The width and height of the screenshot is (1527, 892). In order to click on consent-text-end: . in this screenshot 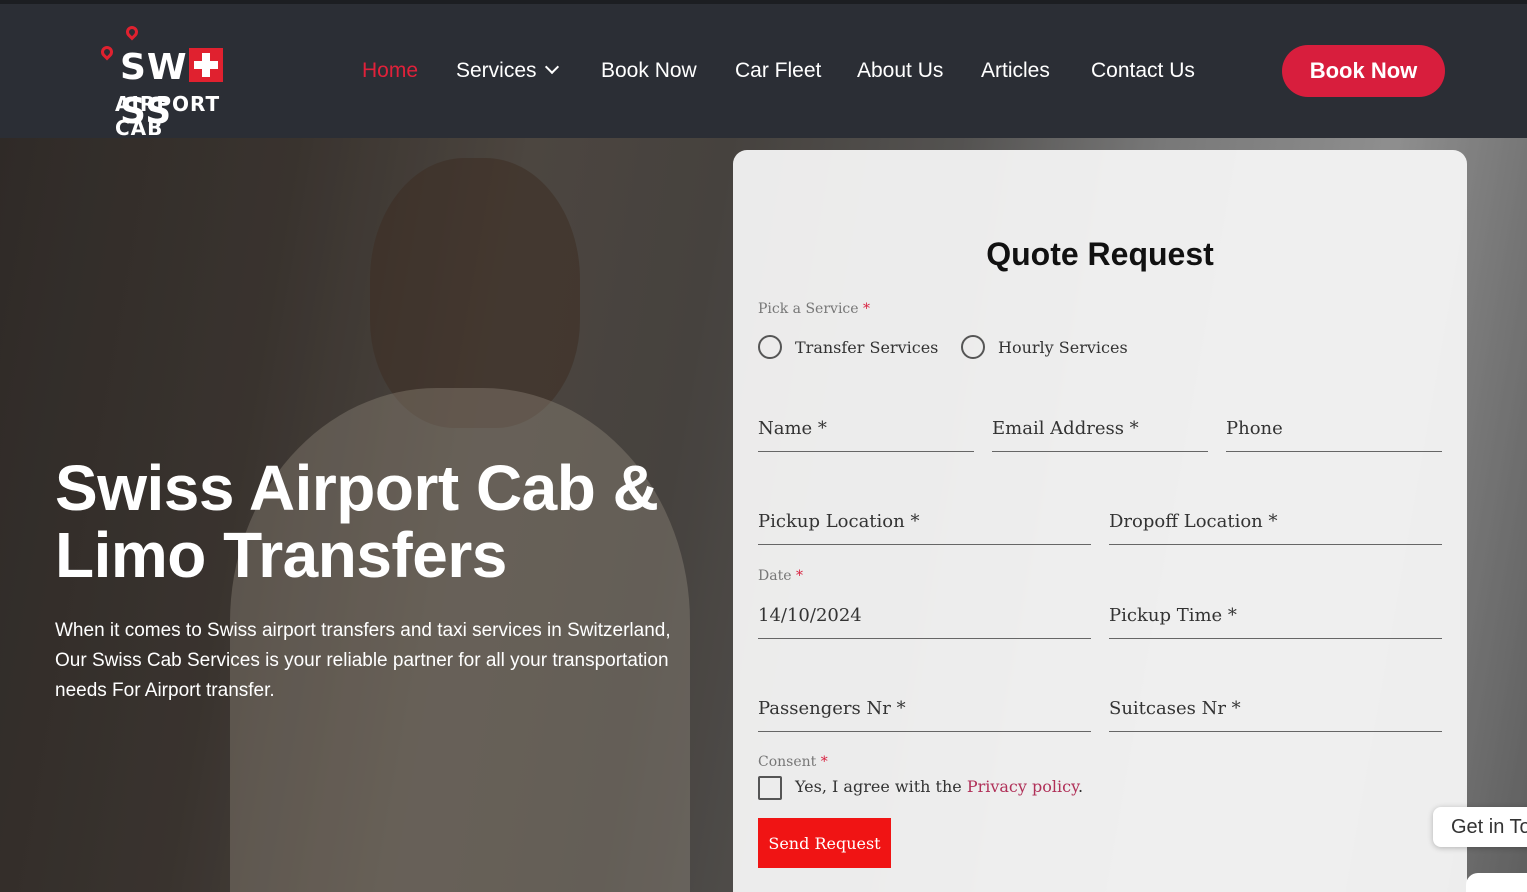, I will do `click(1081, 786)`.